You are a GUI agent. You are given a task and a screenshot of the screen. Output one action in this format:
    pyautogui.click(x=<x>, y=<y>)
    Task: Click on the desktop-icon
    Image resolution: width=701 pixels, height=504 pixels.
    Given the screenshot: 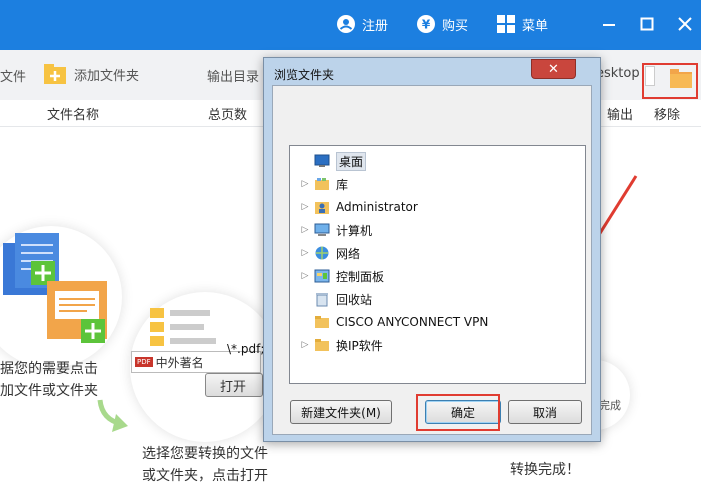 What is the action you would take?
    pyautogui.click(x=325, y=161)
    